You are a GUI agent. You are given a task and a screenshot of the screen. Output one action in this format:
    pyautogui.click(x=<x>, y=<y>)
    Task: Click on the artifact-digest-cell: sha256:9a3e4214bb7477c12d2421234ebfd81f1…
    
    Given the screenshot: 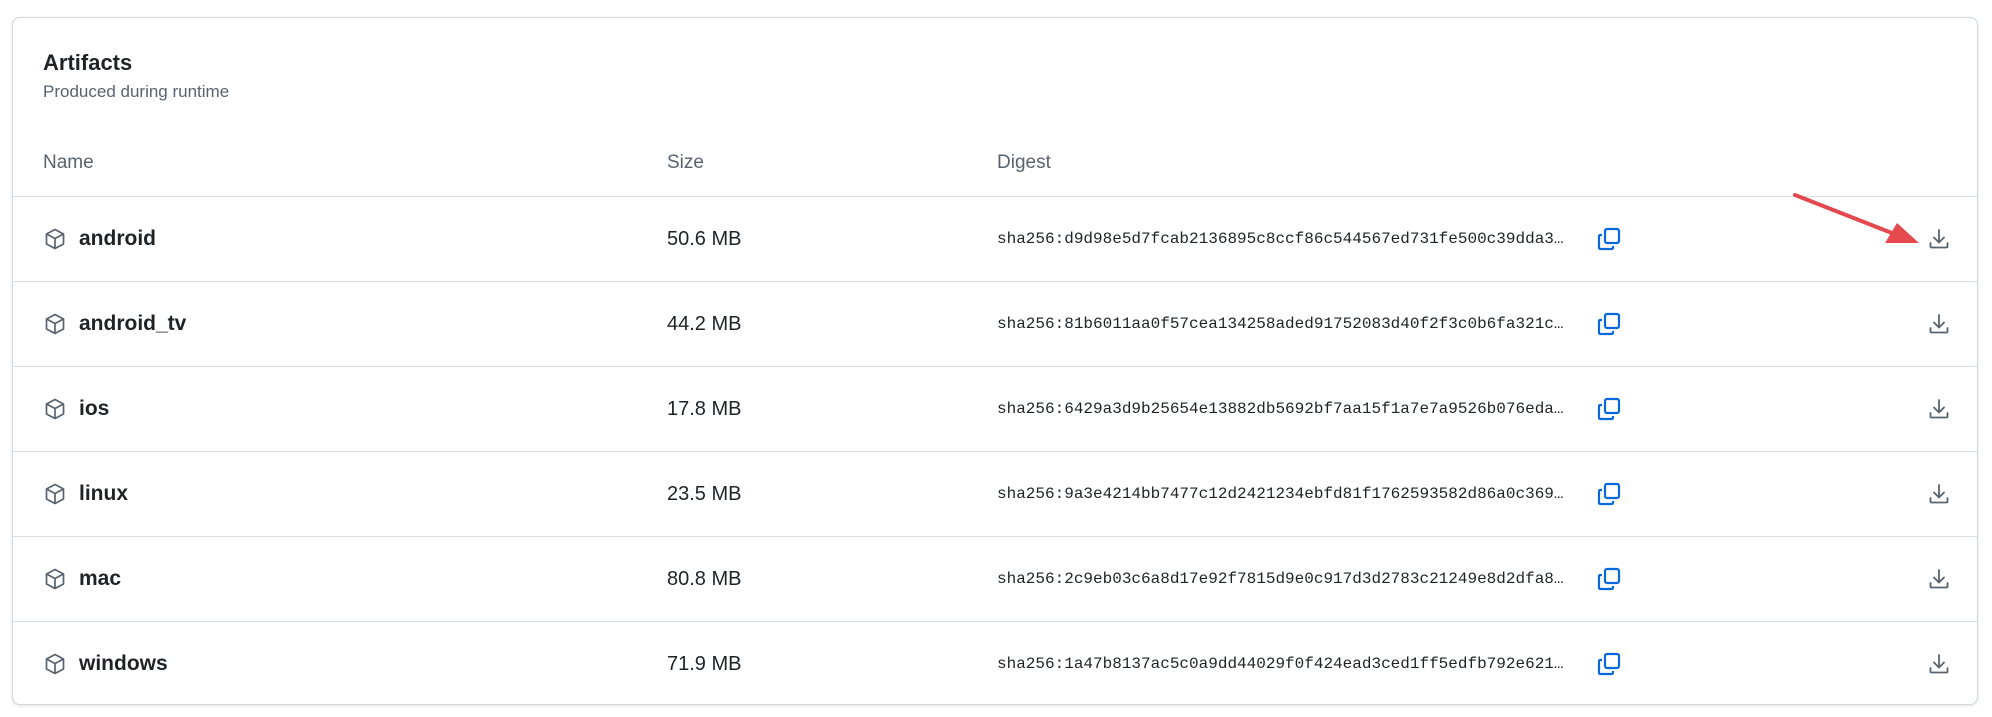 What is the action you would take?
    pyautogui.click(x=1280, y=494)
    